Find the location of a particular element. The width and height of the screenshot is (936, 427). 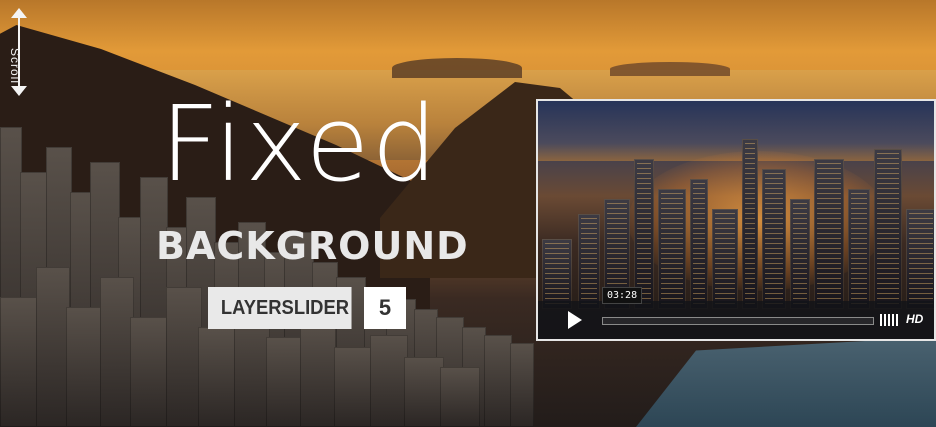

time-tooltip: 03:28 is located at coordinates (622, 295).